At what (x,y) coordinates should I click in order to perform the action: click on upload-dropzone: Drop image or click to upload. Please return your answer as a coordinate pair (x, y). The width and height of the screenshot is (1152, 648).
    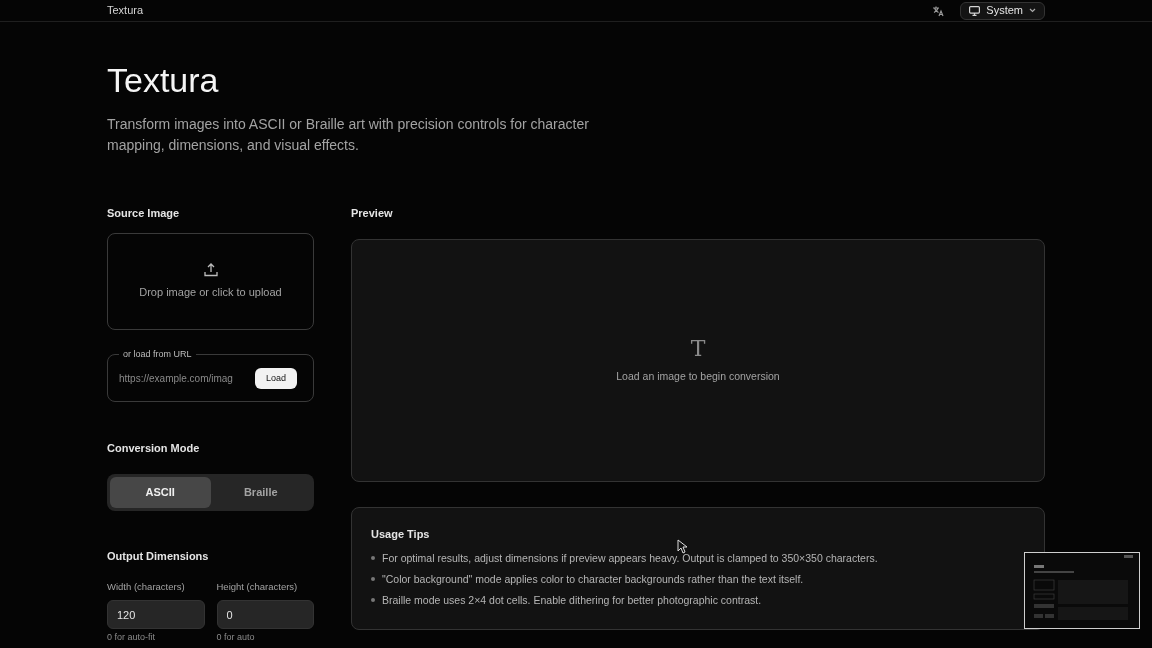
    Looking at the image, I should click on (210, 281).